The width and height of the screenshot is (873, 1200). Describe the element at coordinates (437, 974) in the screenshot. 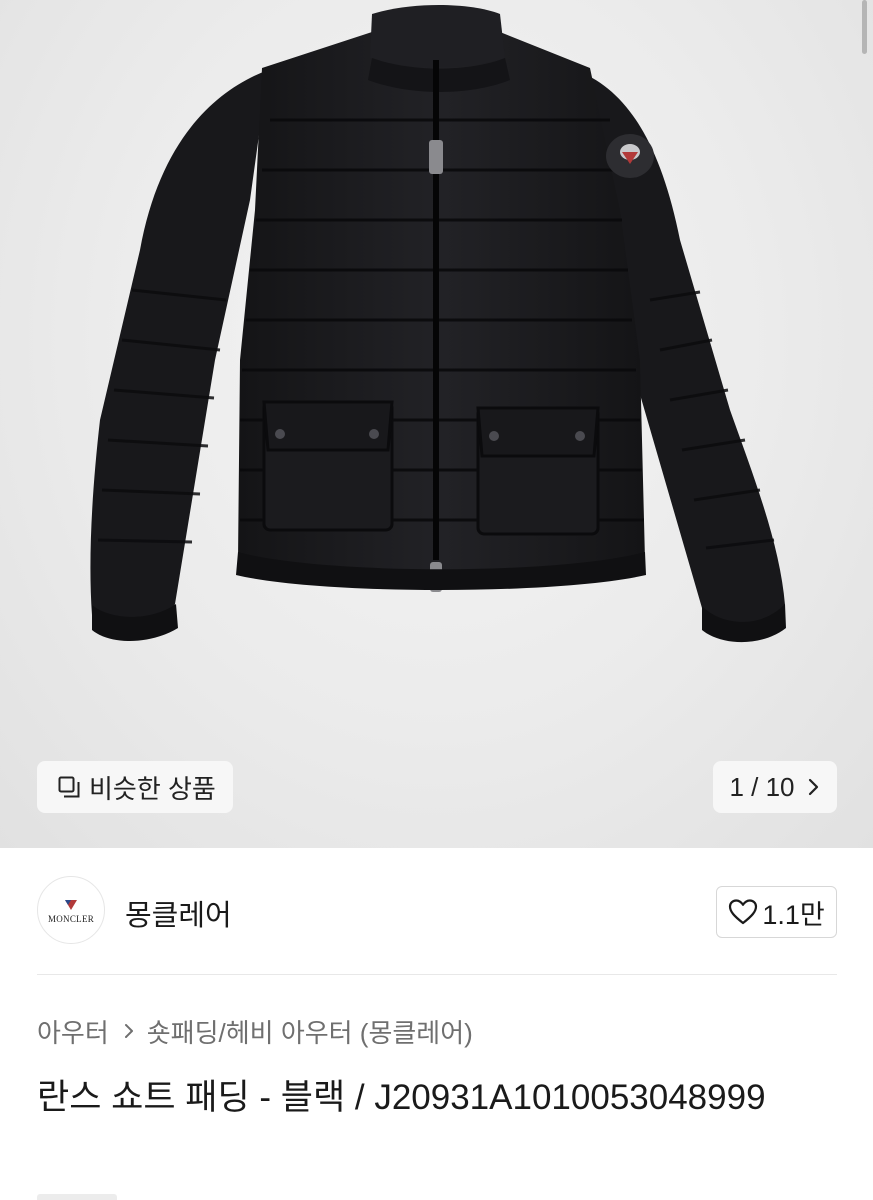

I see `divider` at that location.